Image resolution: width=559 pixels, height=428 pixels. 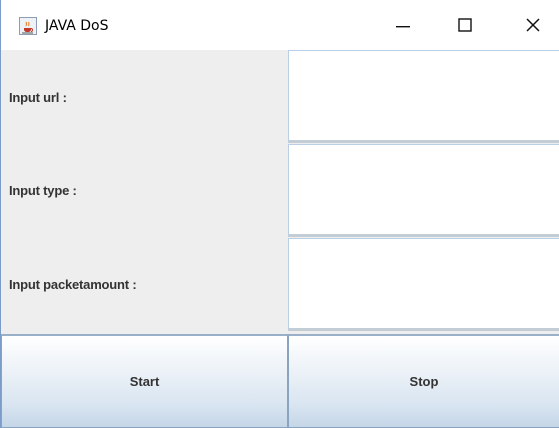 I want to click on maximize-button, so click(x=465, y=25).